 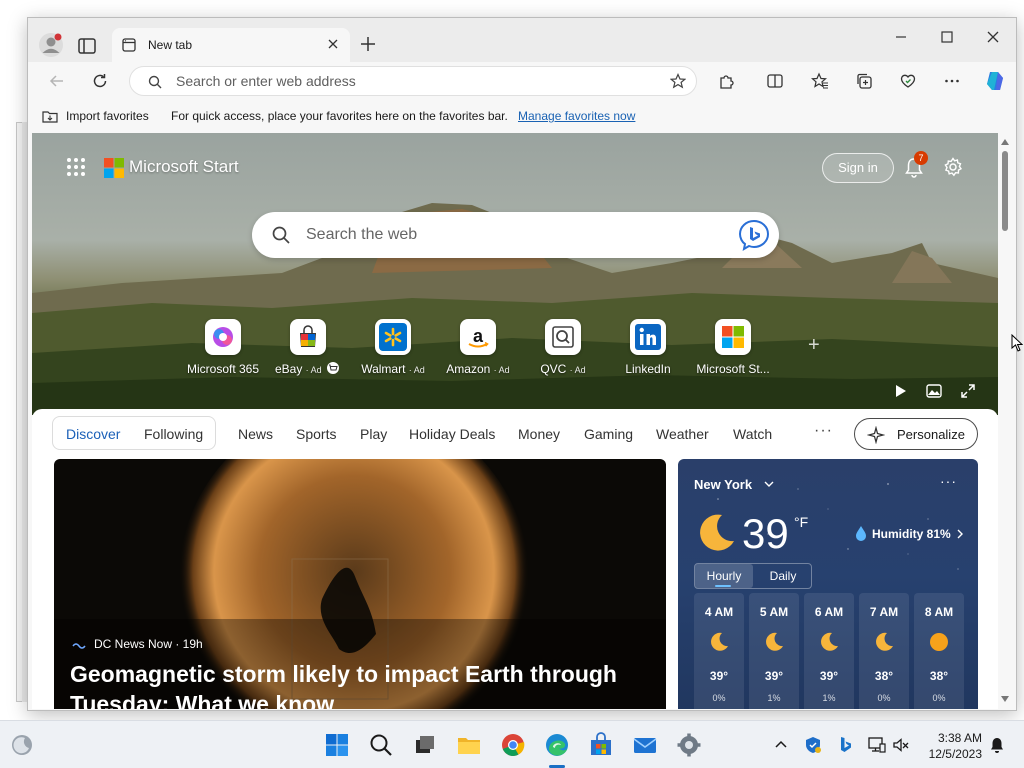 What do you see at coordinates (813, 745) in the screenshot?
I see `security-shield-icon` at bounding box center [813, 745].